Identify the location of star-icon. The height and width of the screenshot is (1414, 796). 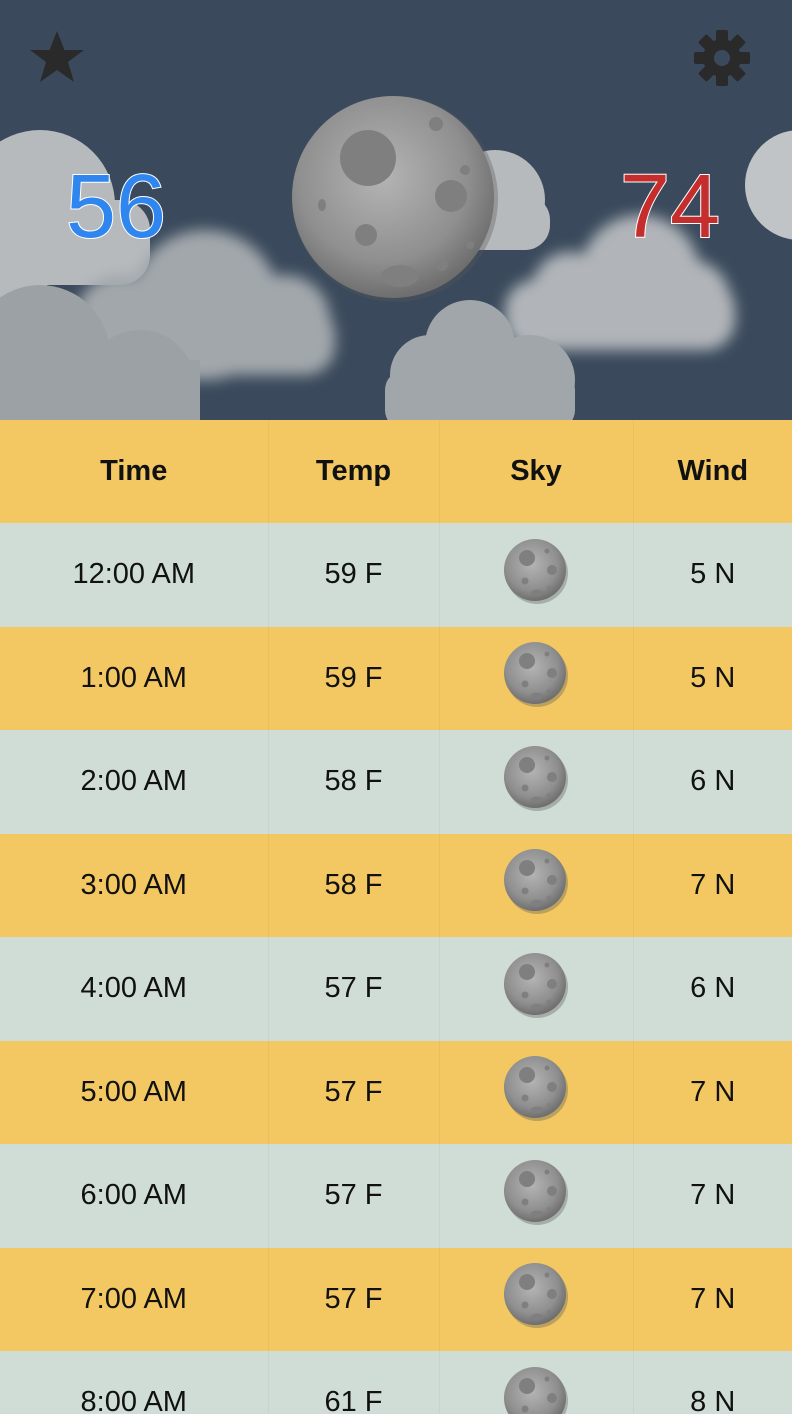
(57, 56).